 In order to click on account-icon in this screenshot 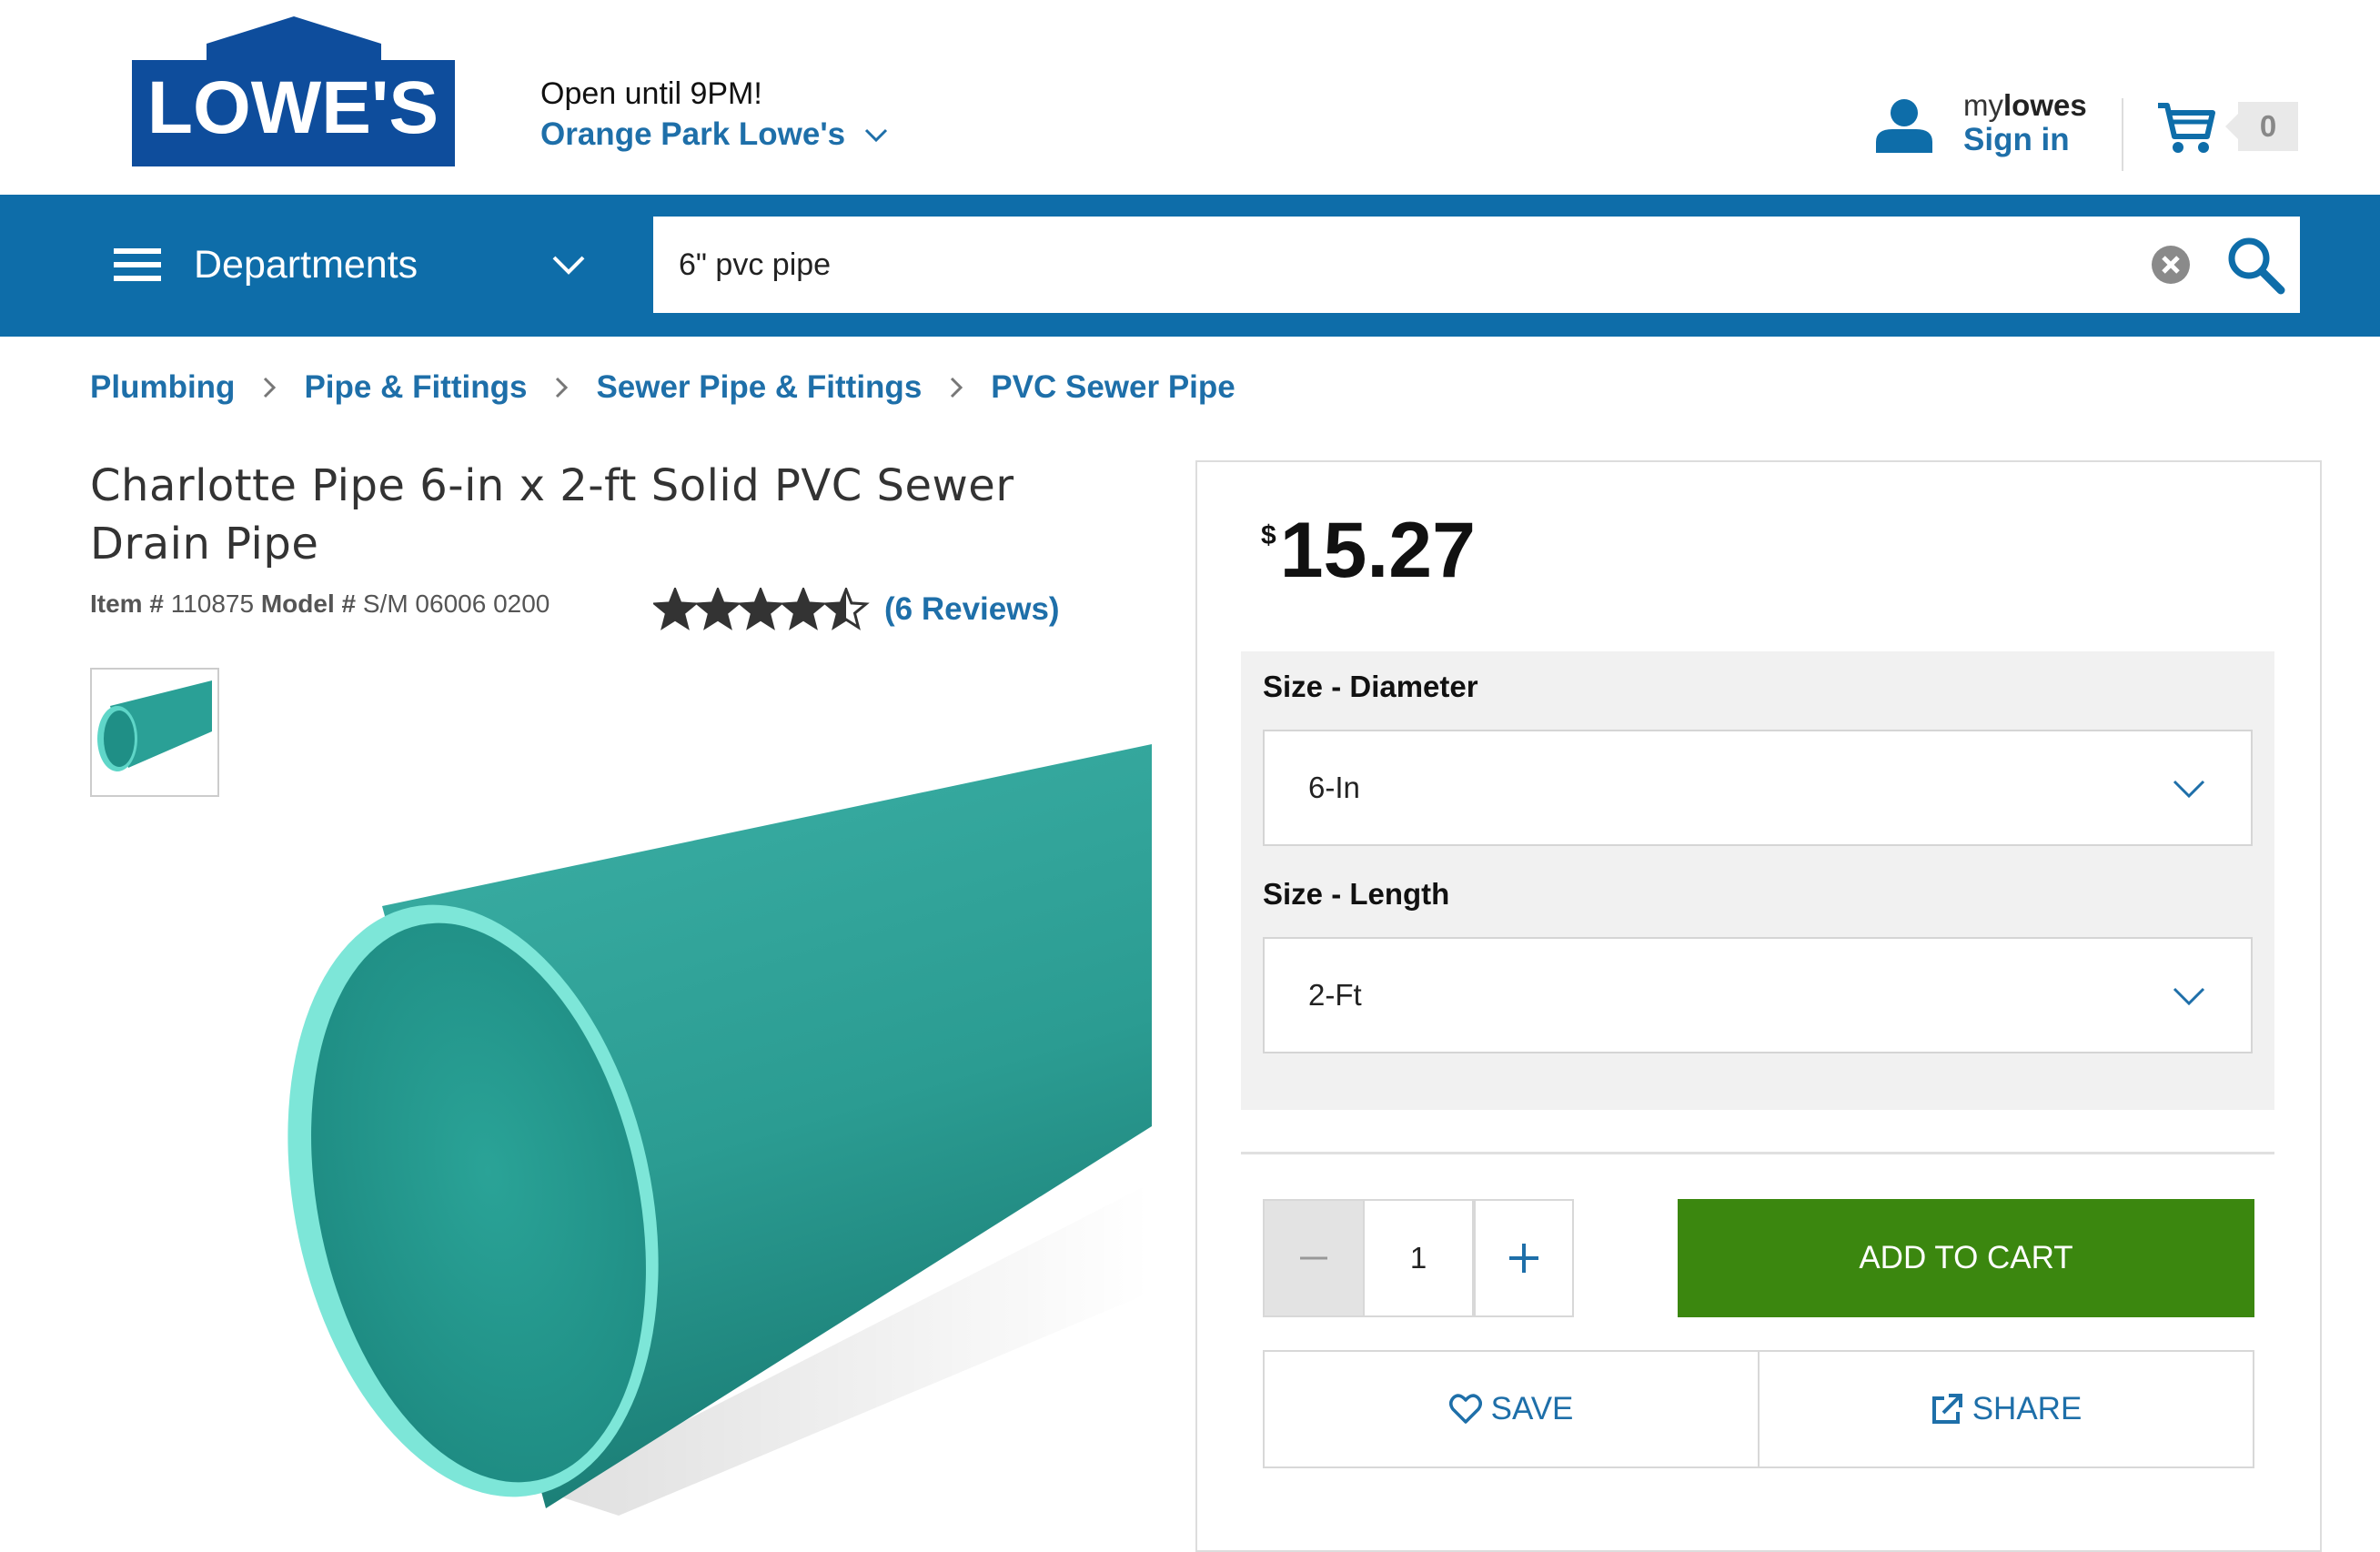, I will do `click(1904, 126)`.